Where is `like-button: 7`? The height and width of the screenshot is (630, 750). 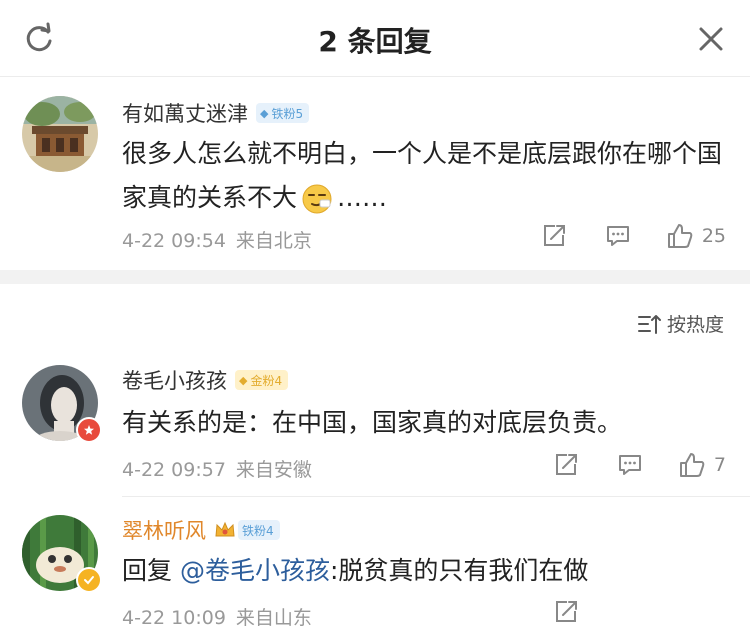
like-button: 7 is located at coordinates (702, 465).